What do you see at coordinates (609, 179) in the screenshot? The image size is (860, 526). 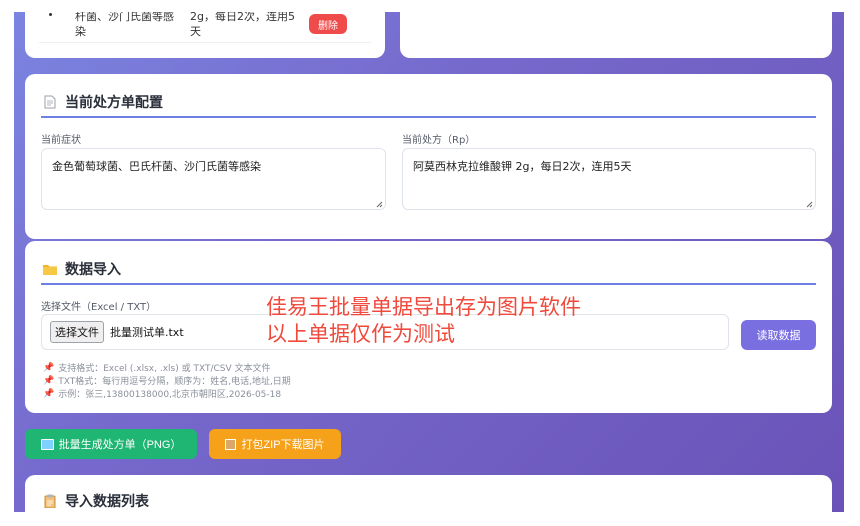 I see `rp-textarea: 阿莫西林克拉维酸钾 2g，每日2次，连用5天` at bounding box center [609, 179].